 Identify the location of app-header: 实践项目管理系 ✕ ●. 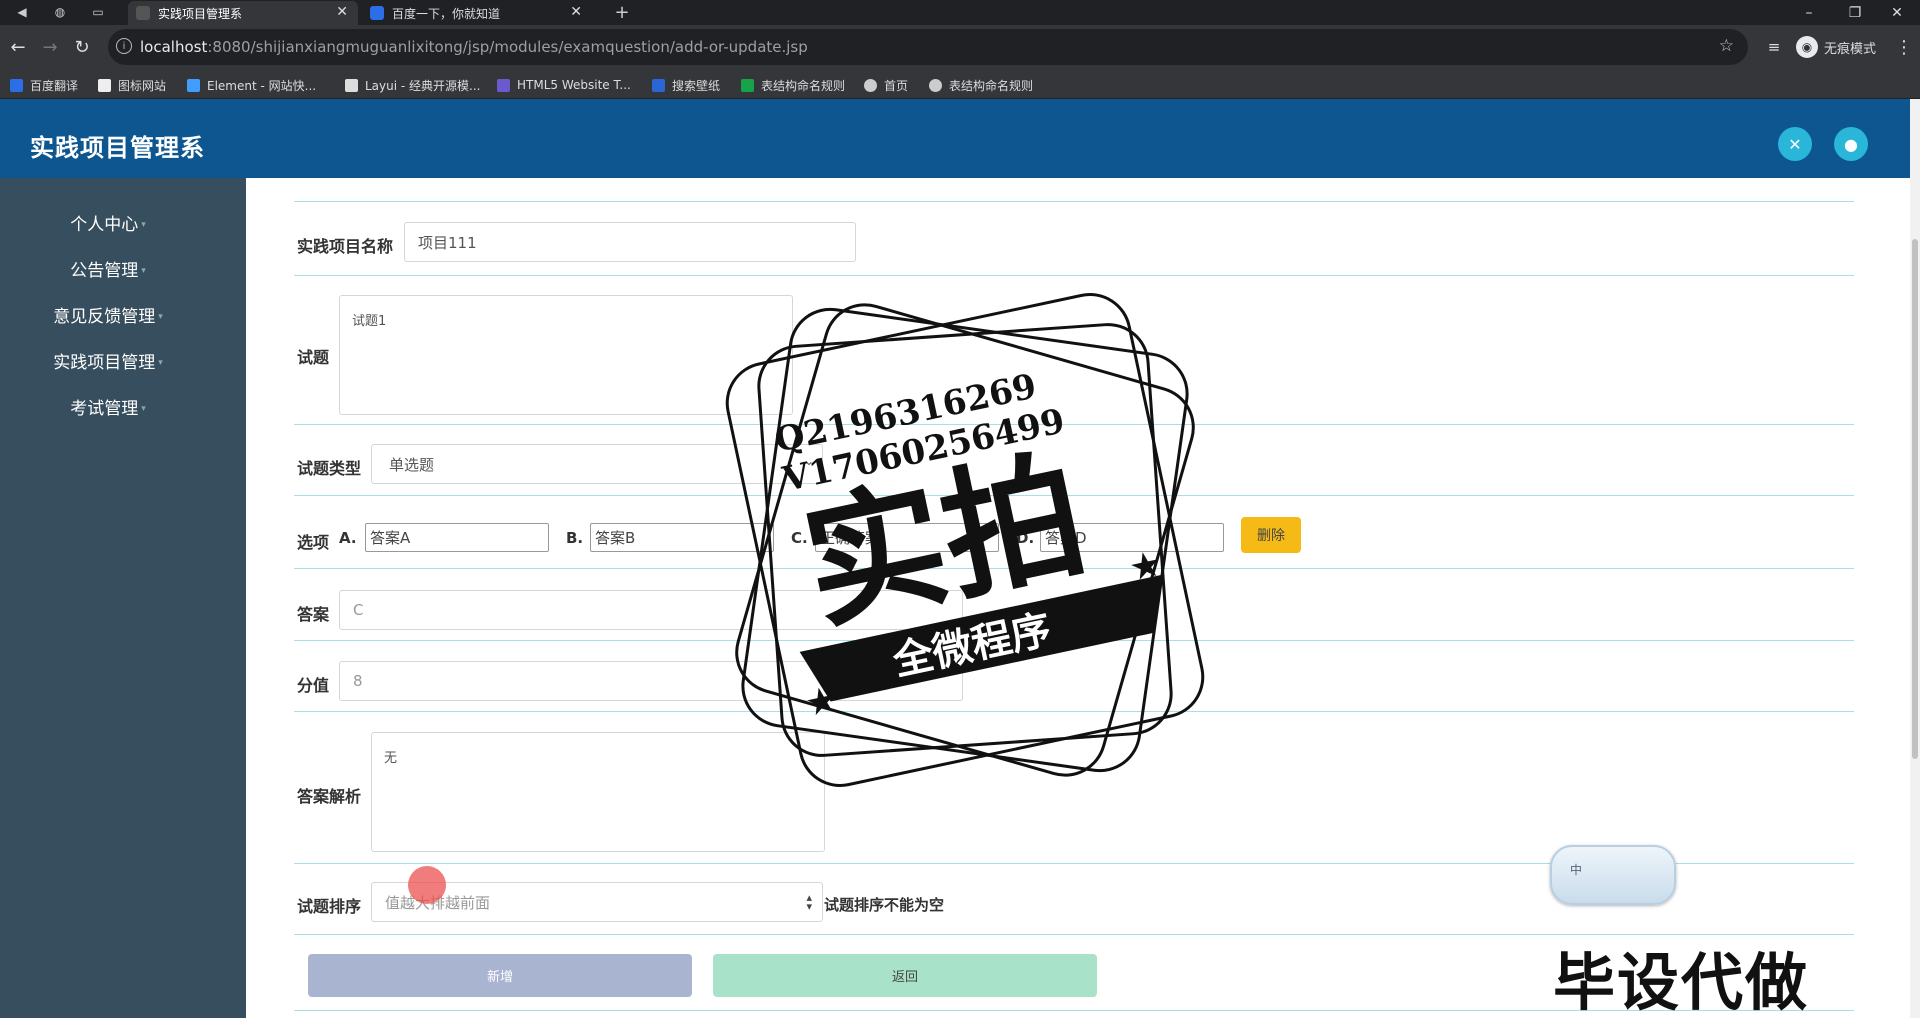
(955, 138).